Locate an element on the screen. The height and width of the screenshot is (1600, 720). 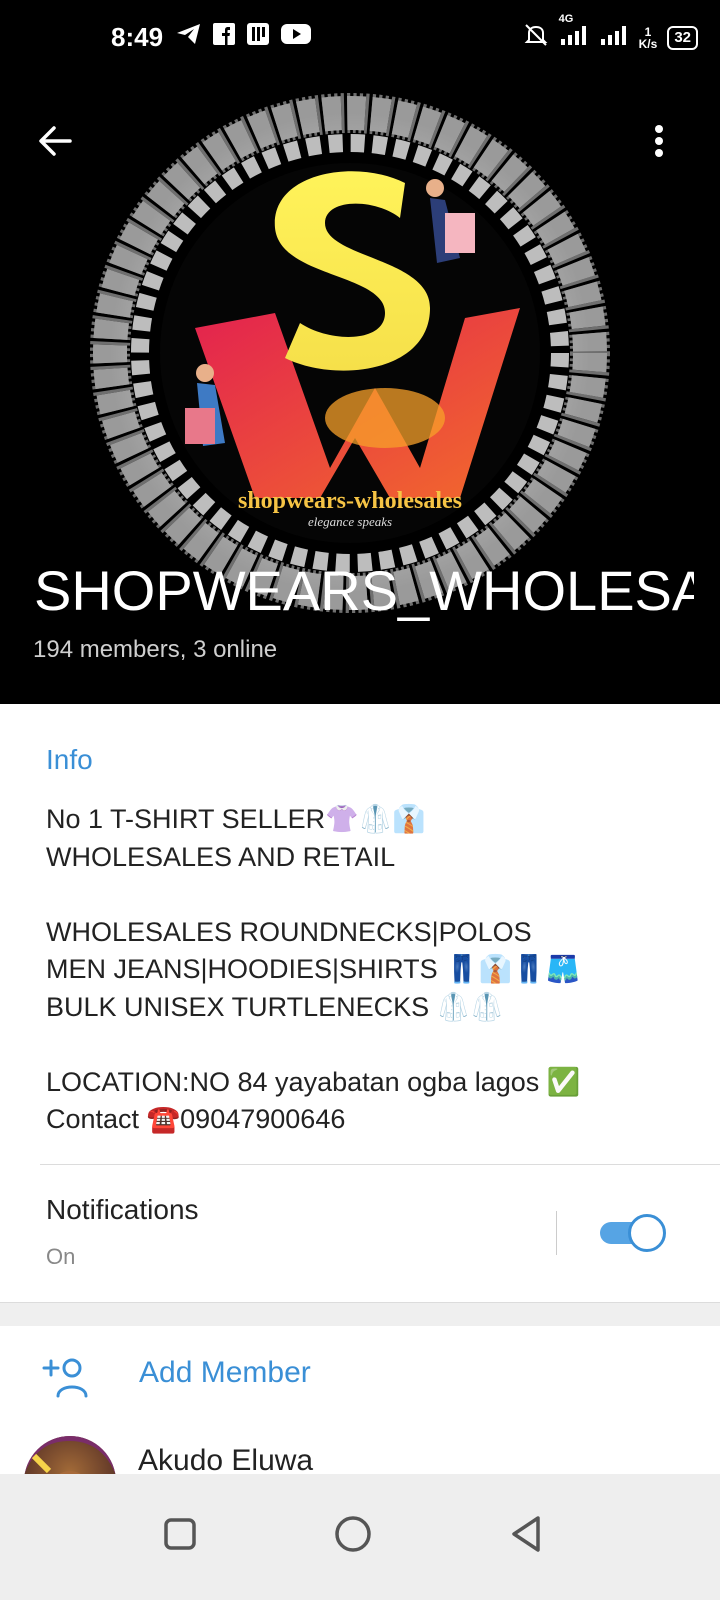
add-member-label: Add Member is located at coordinates (225, 1372).